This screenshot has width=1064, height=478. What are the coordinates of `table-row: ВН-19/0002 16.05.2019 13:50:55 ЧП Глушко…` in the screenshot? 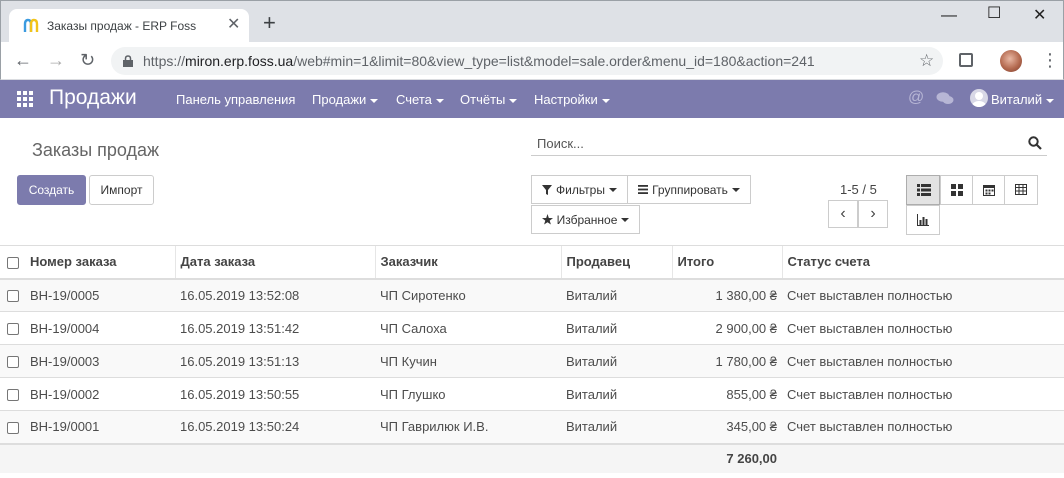 It's located at (532, 394).